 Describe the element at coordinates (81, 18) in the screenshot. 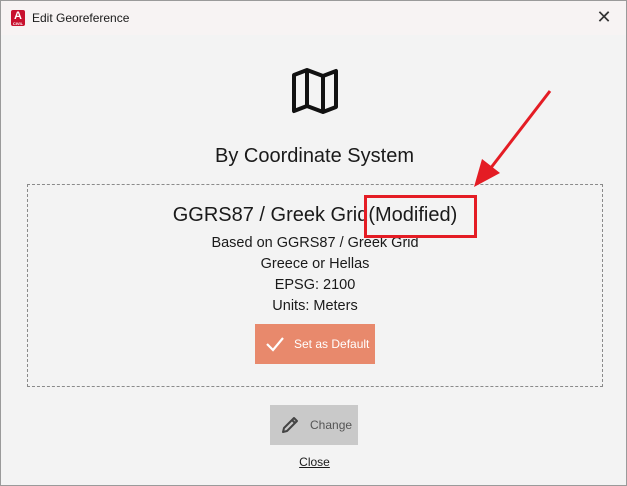

I see `window-title: Edit Georeference` at that location.